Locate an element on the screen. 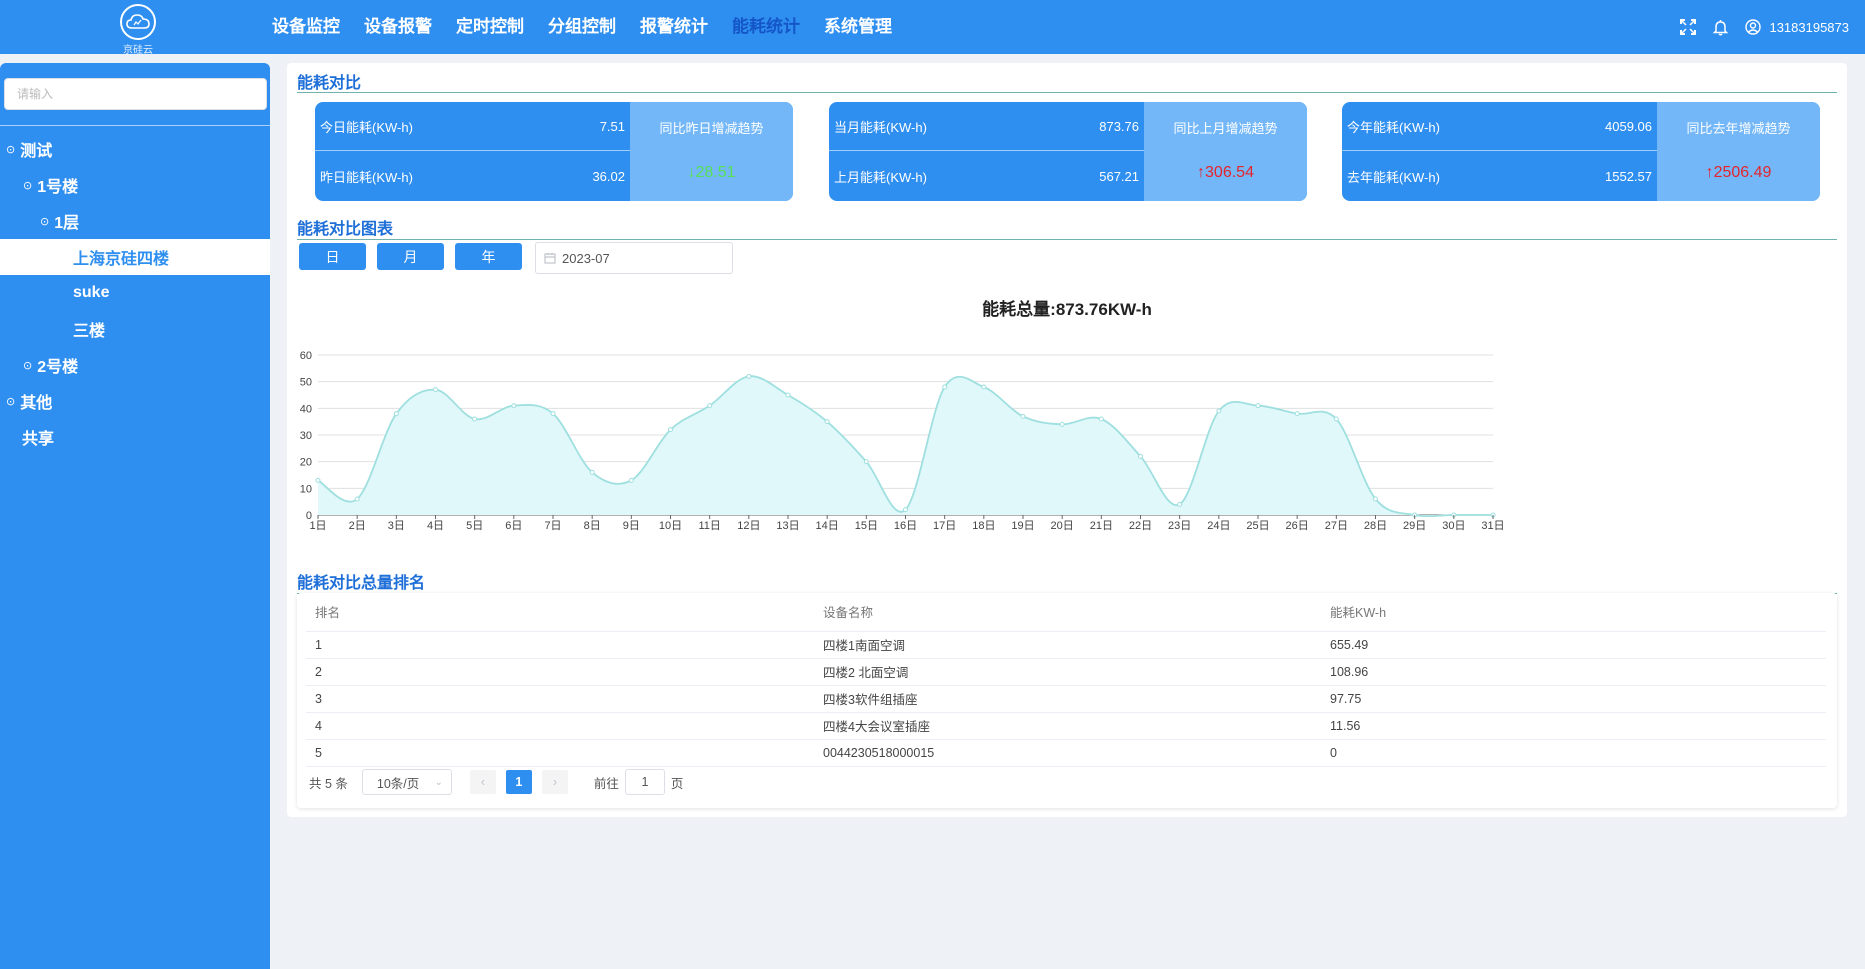 The width and height of the screenshot is (1865, 969). x-tick-label: 23日 is located at coordinates (1179, 526).